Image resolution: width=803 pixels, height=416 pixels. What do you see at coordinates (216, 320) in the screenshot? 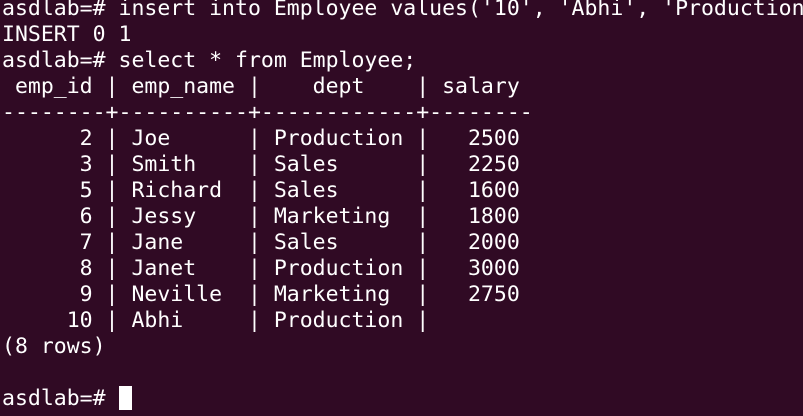
I see `table-row: 10 | Abhi | Production |` at bounding box center [216, 320].